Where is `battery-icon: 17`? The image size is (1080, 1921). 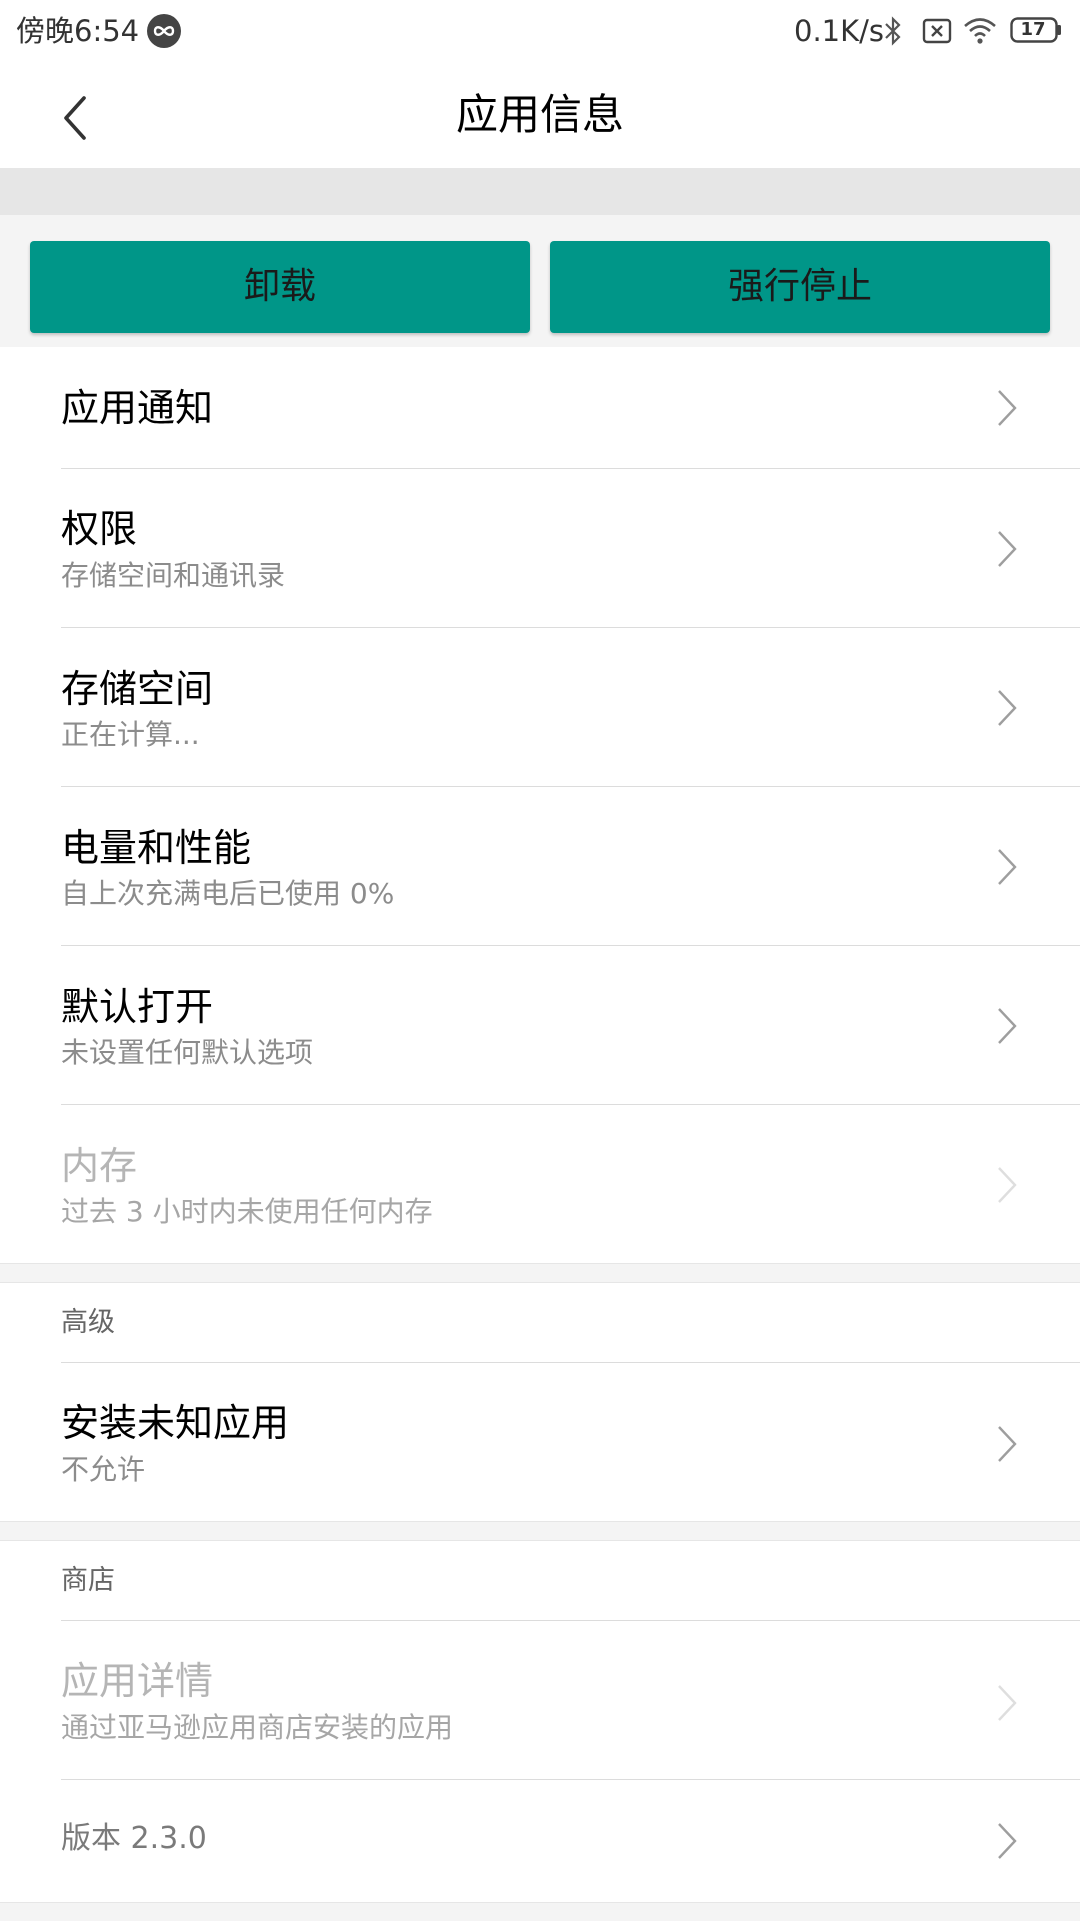
battery-icon: 17 is located at coordinates (1036, 30).